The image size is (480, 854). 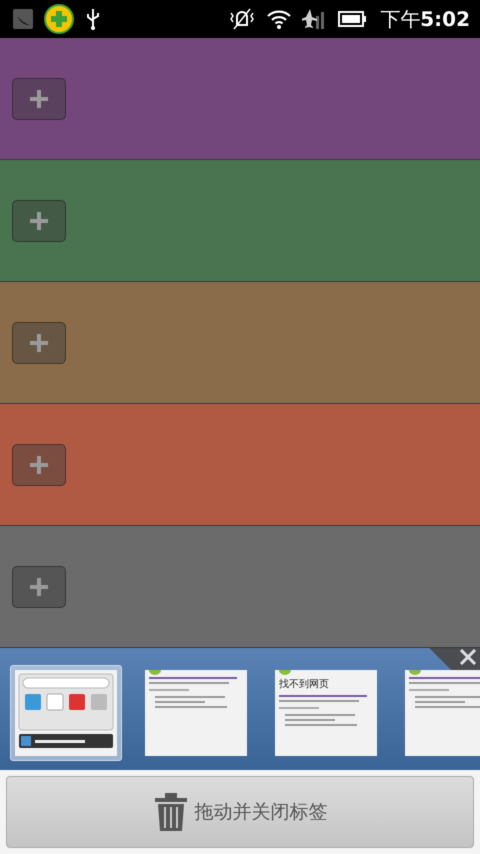 I want to click on clock: 下午5:02, so click(x=425, y=19).